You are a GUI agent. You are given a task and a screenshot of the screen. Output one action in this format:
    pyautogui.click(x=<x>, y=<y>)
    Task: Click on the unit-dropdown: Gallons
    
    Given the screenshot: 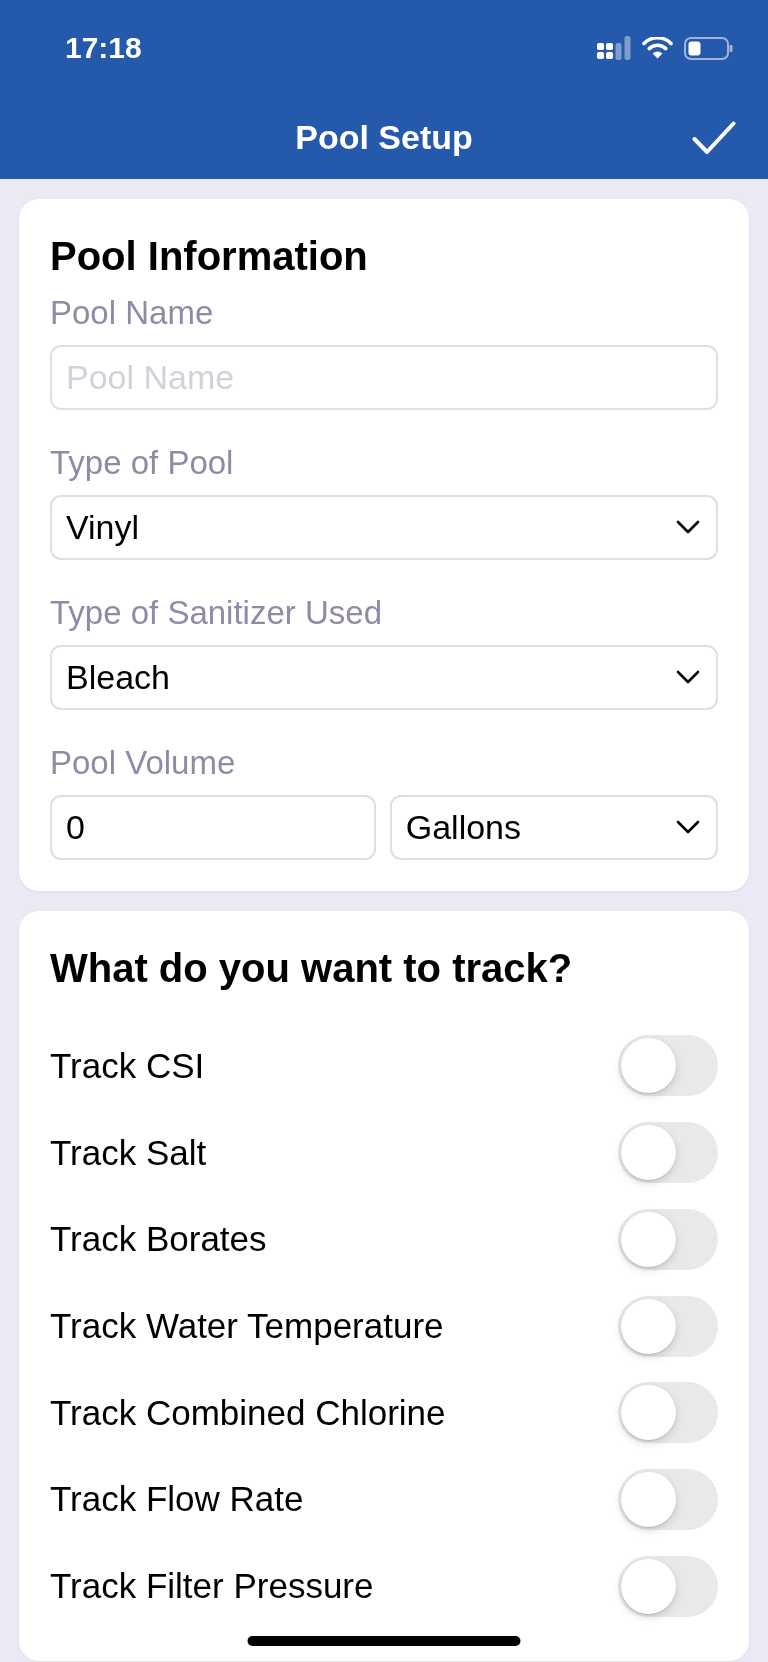 What is the action you would take?
    pyautogui.click(x=553, y=827)
    